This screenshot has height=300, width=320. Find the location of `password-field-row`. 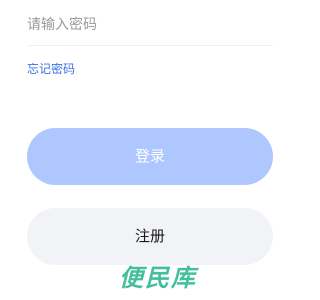

password-field-row is located at coordinates (150, 23).